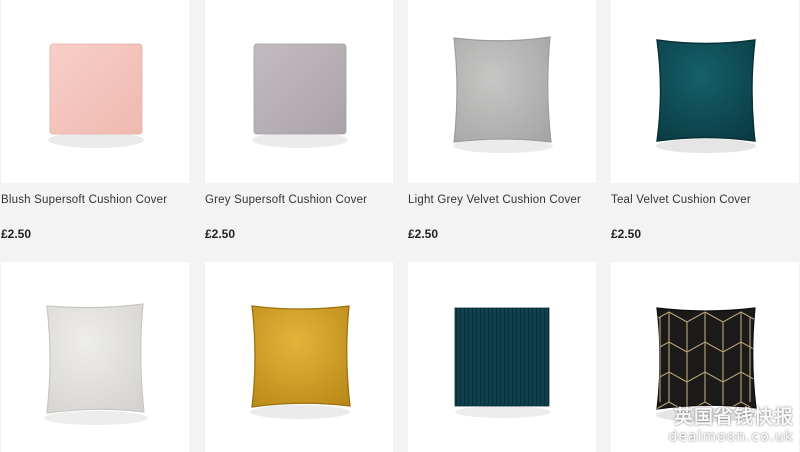 The image size is (800, 452). I want to click on light-grey-velvet-cushion-image, so click(503, 94).